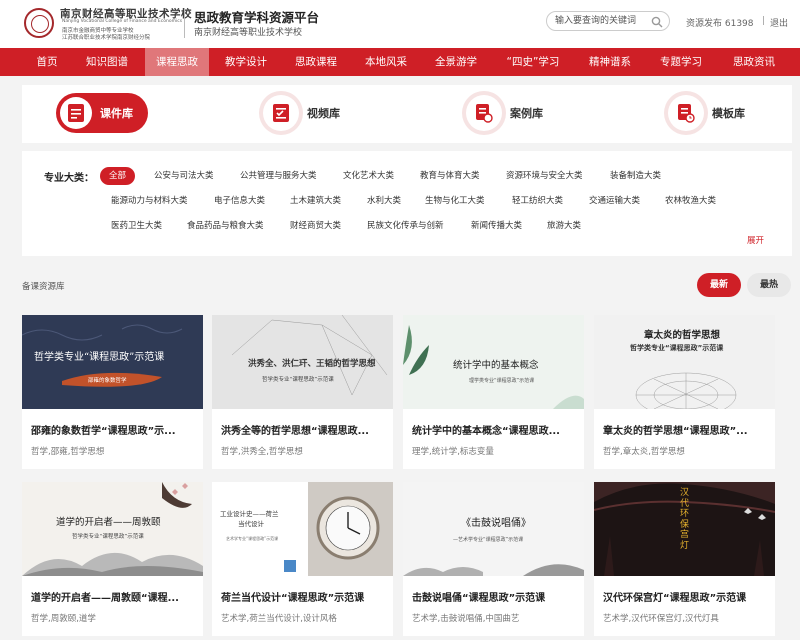 This screenshot has width=800, height=640. I want to click on card-tags: 理学,统计学,标志变量, so click(453, 452).